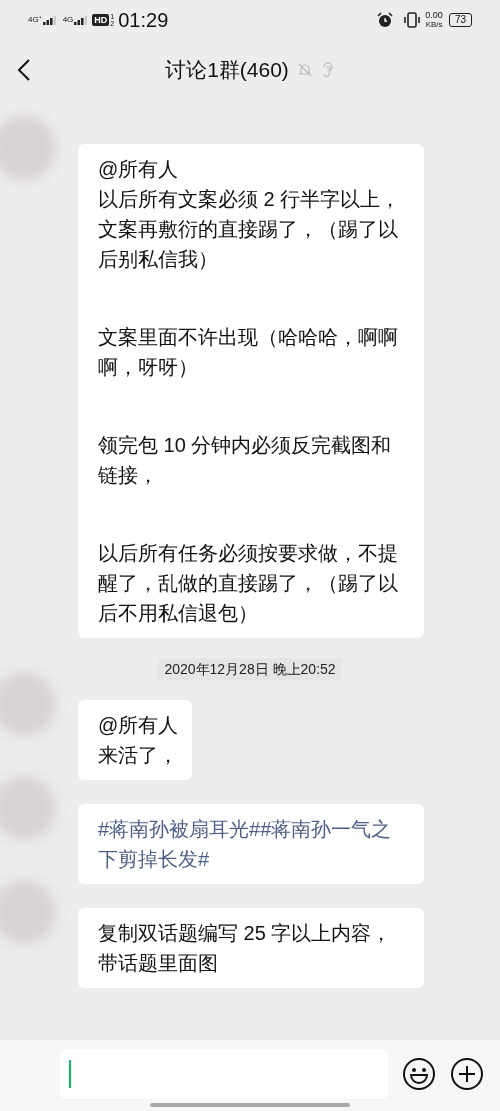  I want to click on network-speed: 0.00, so click(434, 15).